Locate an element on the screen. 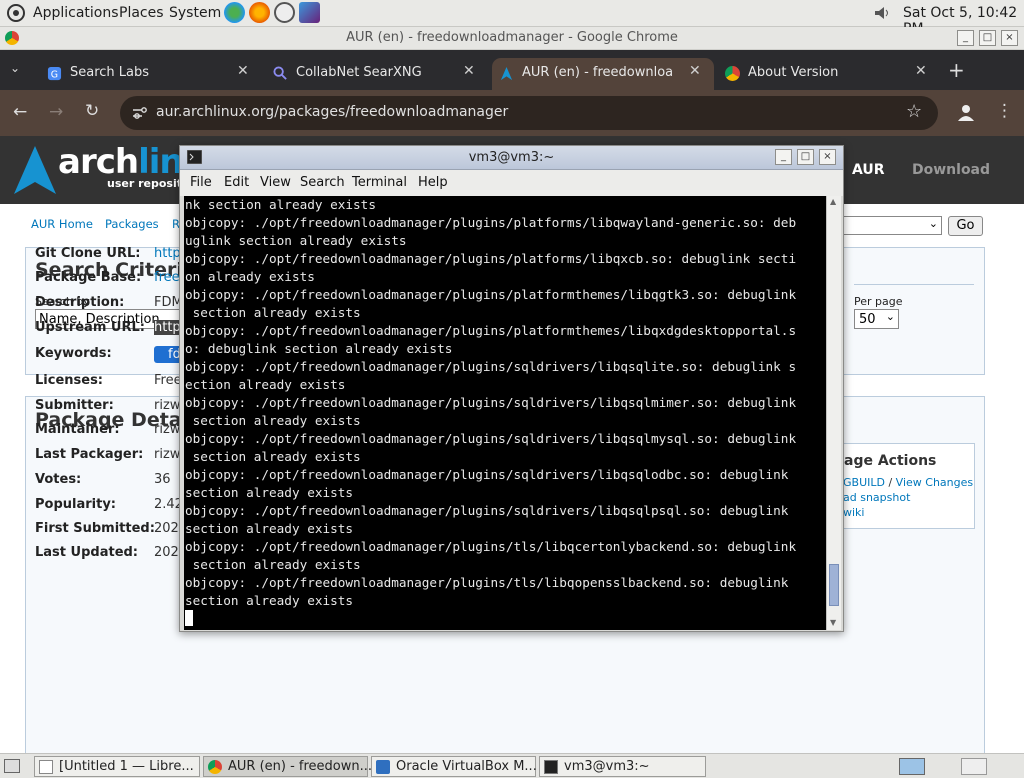  field-label: Git Clone URL: is located at coordinates (88, 253).